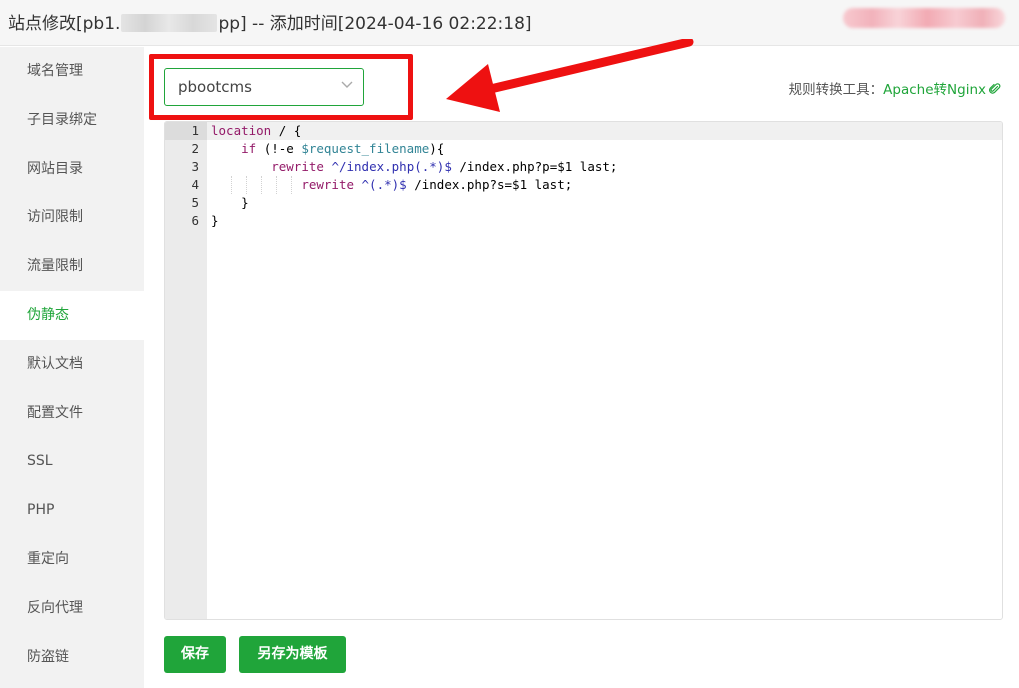  I want to click on line-number: 4, so click(195, 184).